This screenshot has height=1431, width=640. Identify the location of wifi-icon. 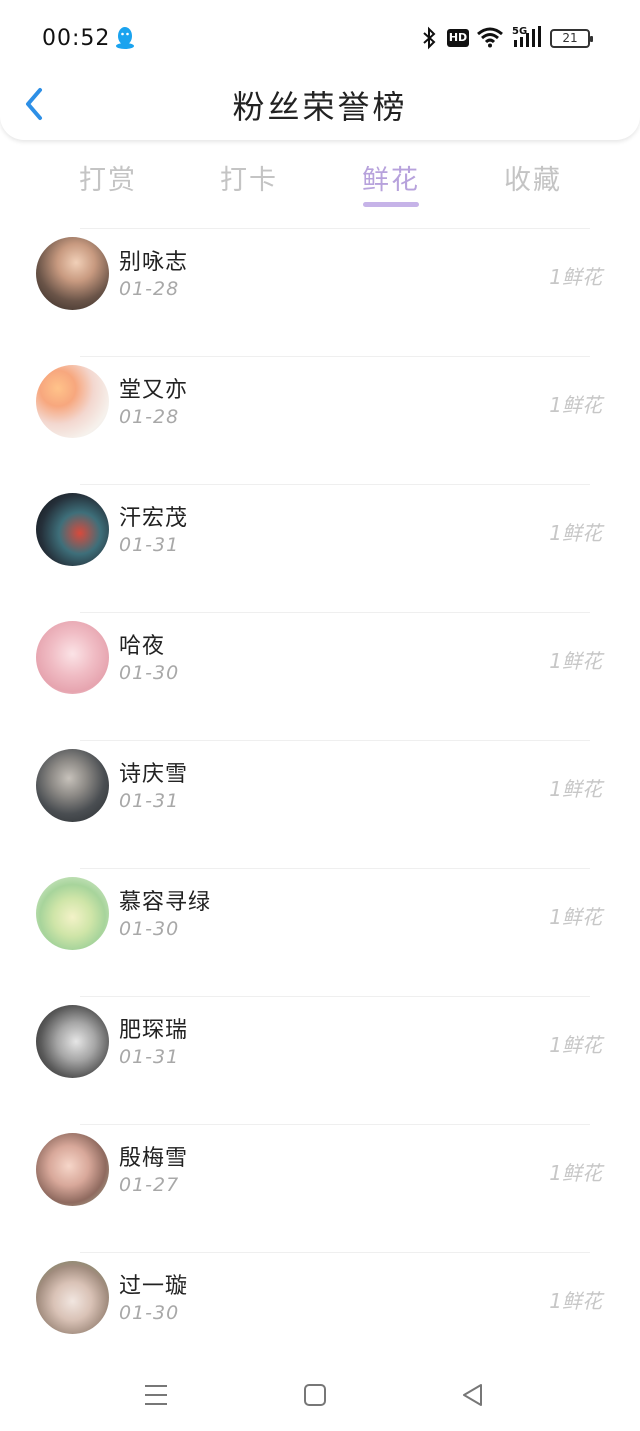
(490, 37).